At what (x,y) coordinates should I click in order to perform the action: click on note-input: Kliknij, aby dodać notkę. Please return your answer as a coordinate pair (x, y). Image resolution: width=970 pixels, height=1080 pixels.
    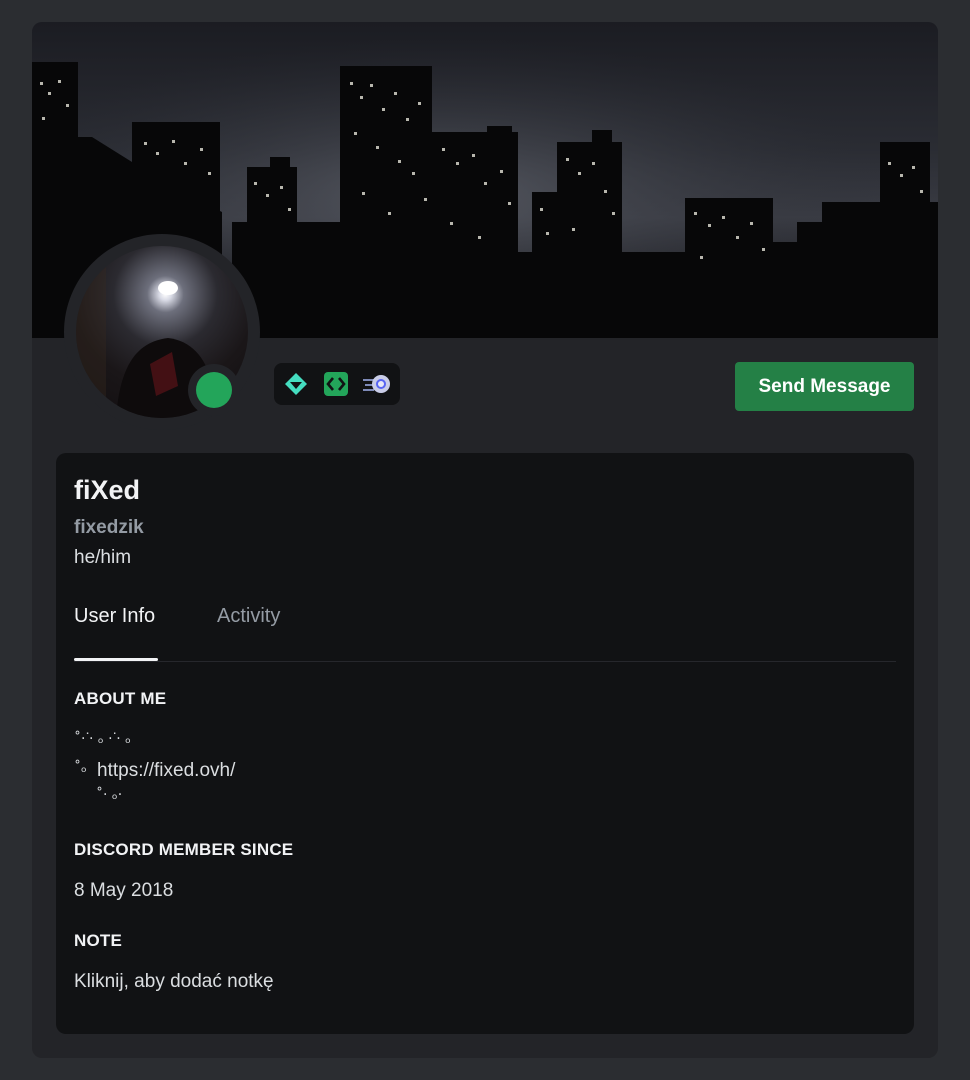
    Looking at the image, I should click on (174, 982).